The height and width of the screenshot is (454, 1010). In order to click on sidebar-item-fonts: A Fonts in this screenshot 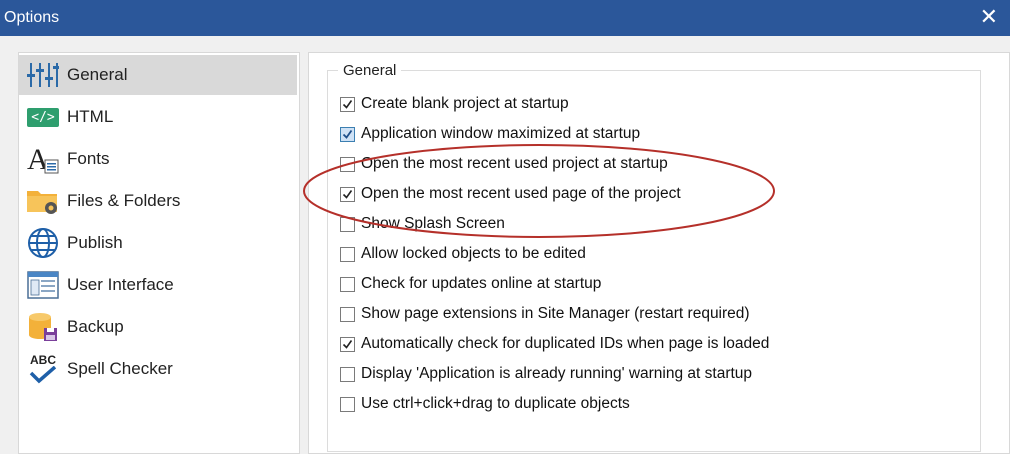, I will do `click(158, 159)`.